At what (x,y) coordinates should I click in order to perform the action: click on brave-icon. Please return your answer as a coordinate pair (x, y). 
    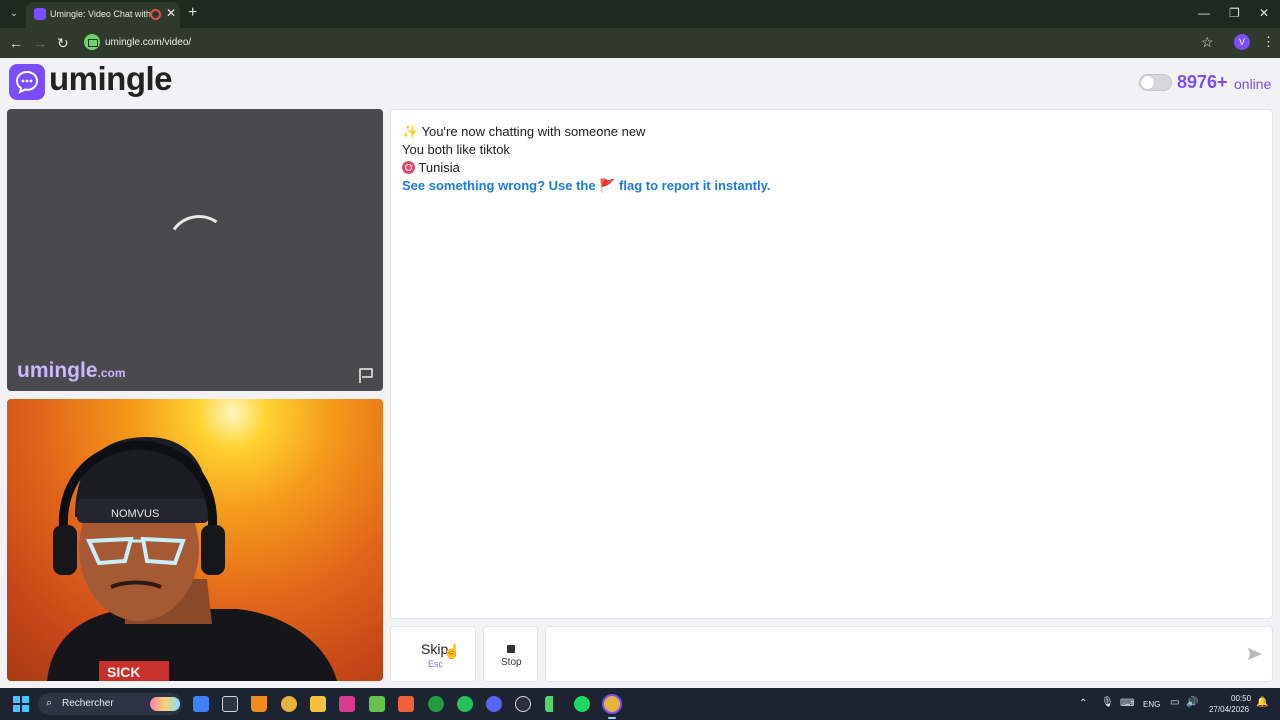
    Looking at the image, I should click on (406, 704).